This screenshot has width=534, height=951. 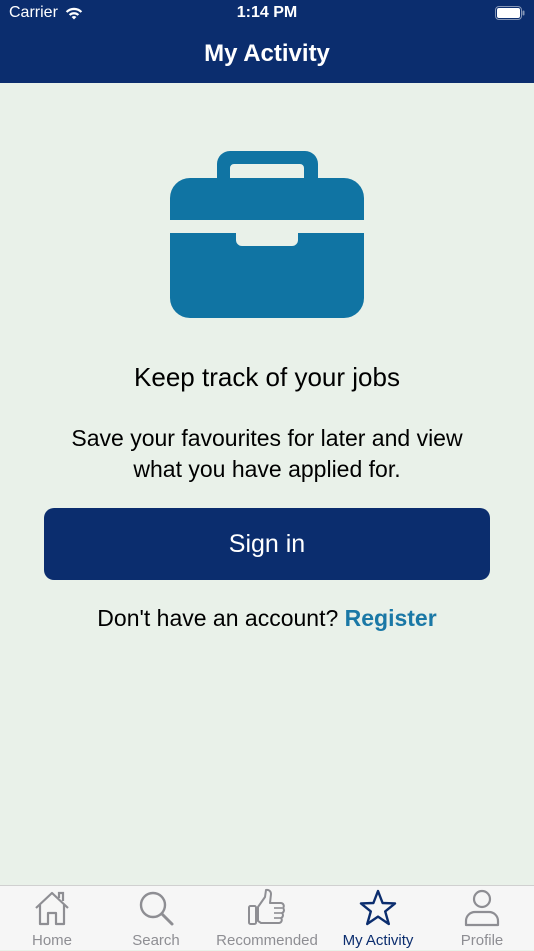 I want to click on tab-search: Search, so click(x=156, y=918).